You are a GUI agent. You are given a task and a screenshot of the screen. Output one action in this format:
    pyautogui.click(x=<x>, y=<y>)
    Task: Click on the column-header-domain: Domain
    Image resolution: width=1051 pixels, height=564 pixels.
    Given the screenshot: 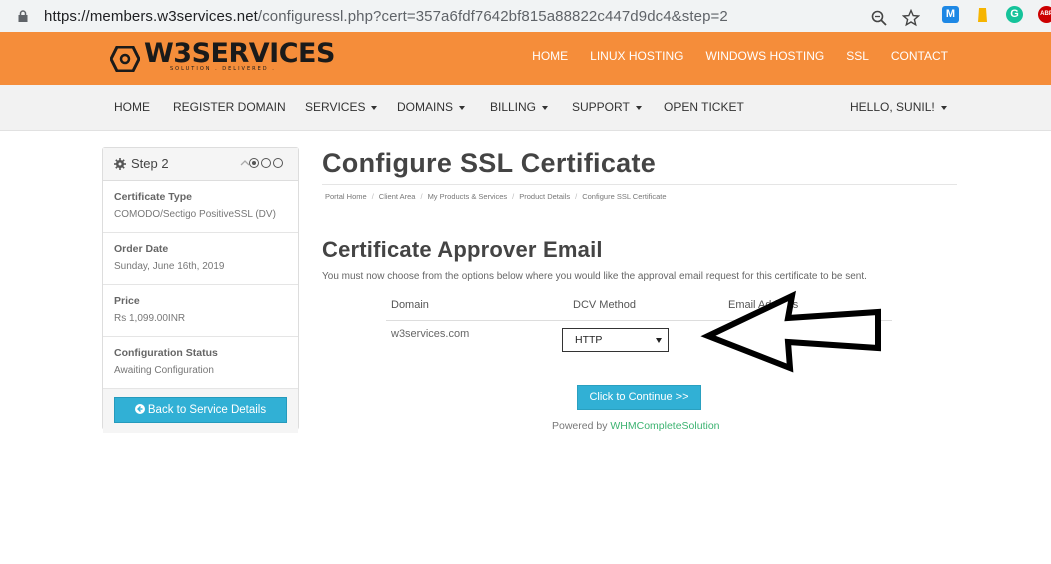 What is the action you would take?
    pyautogui.click(x=410, y=305)
    